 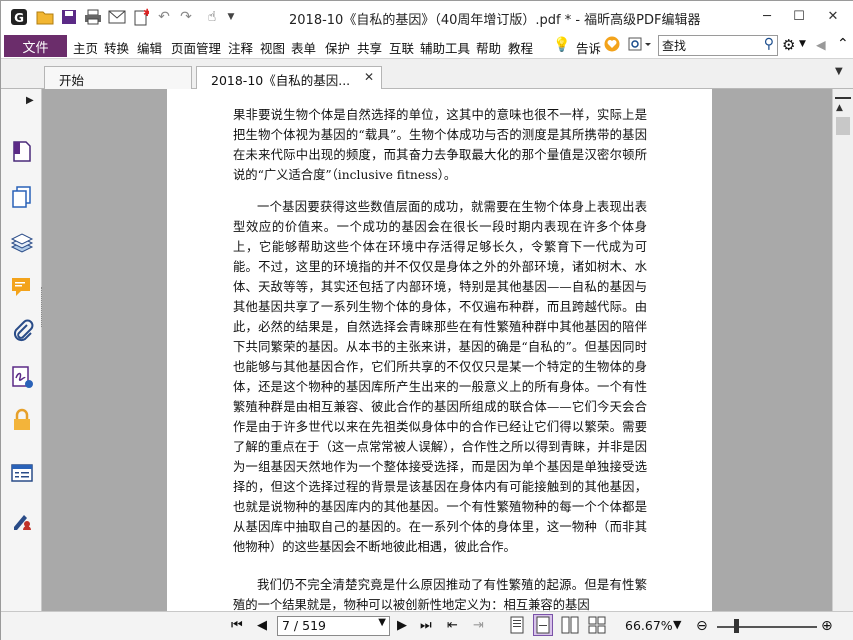 What do you see at coordinates (543, 625) in the screenshot?
I see `continuous-view-icon` at bounding box center [543, 625].